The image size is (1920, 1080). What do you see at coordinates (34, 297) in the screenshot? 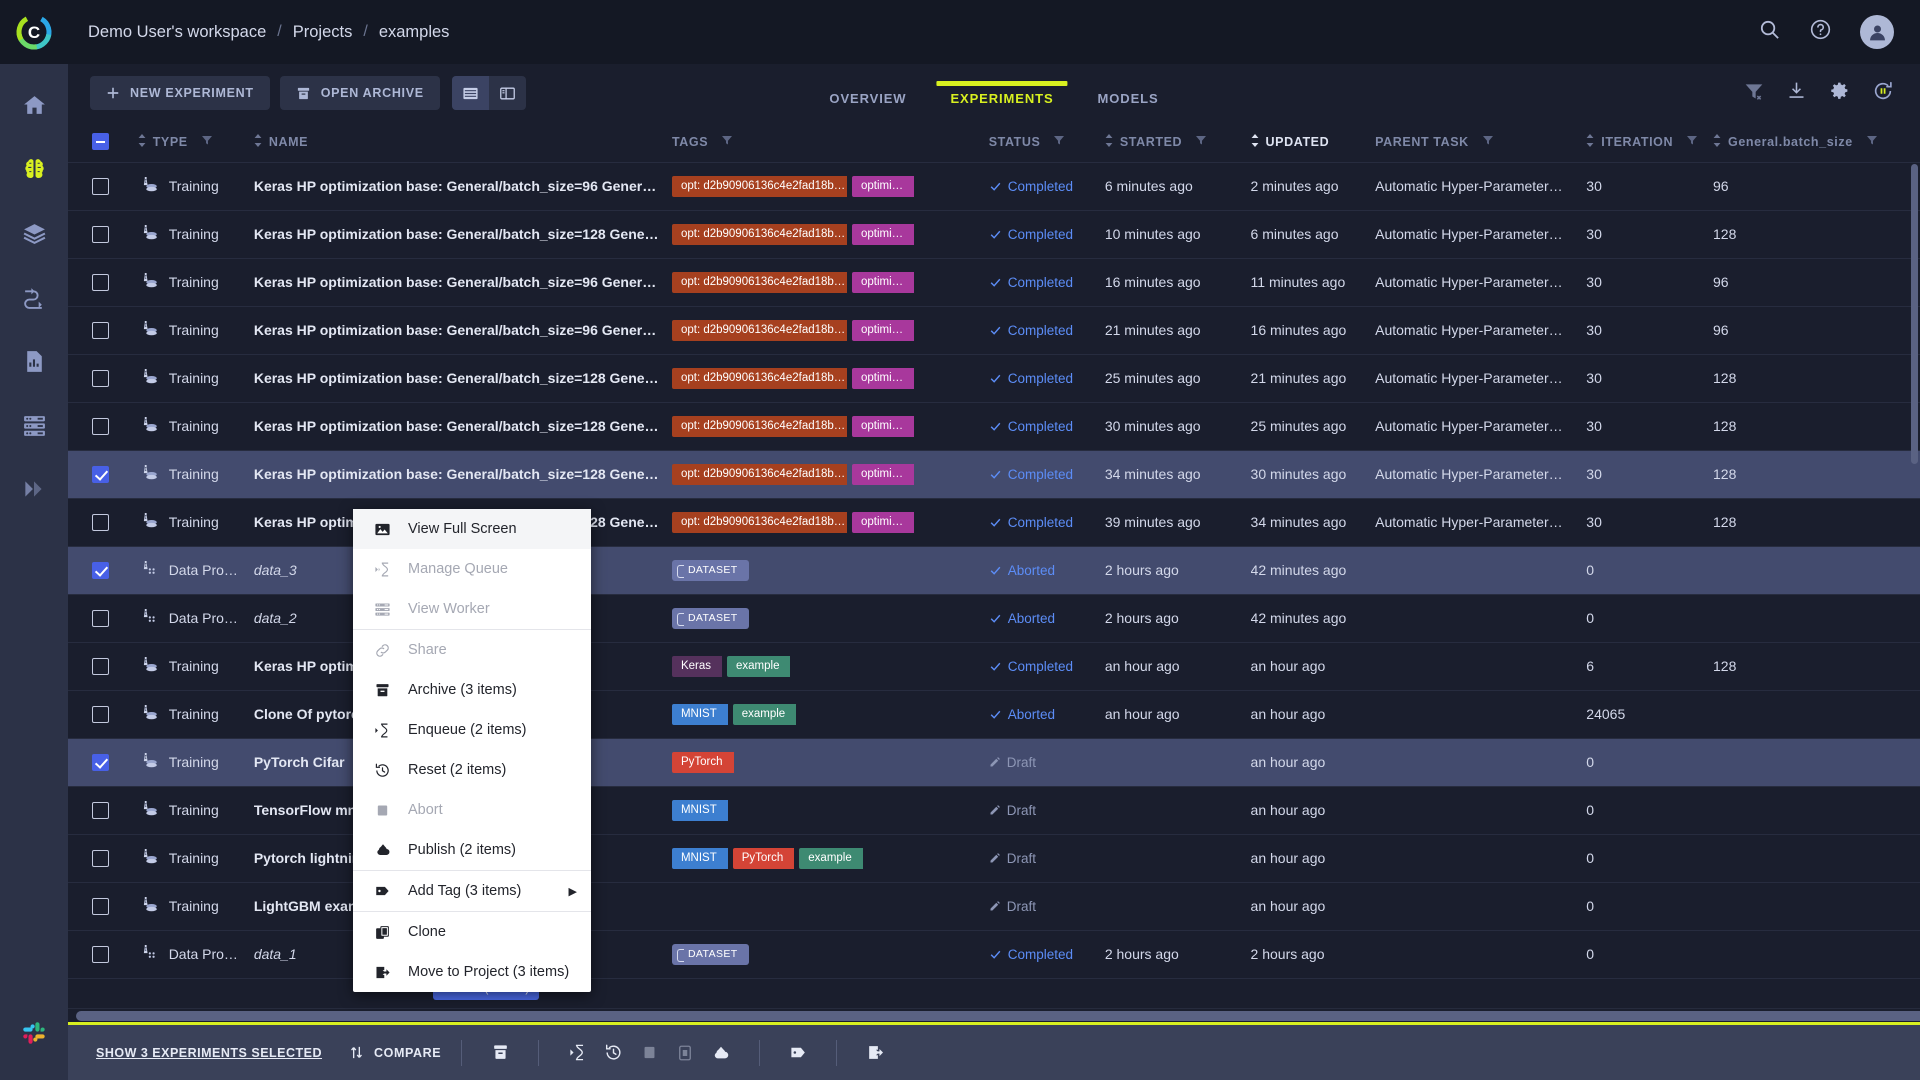
I see `sidebar-item-pipelines` at bounding box center [34, 297].